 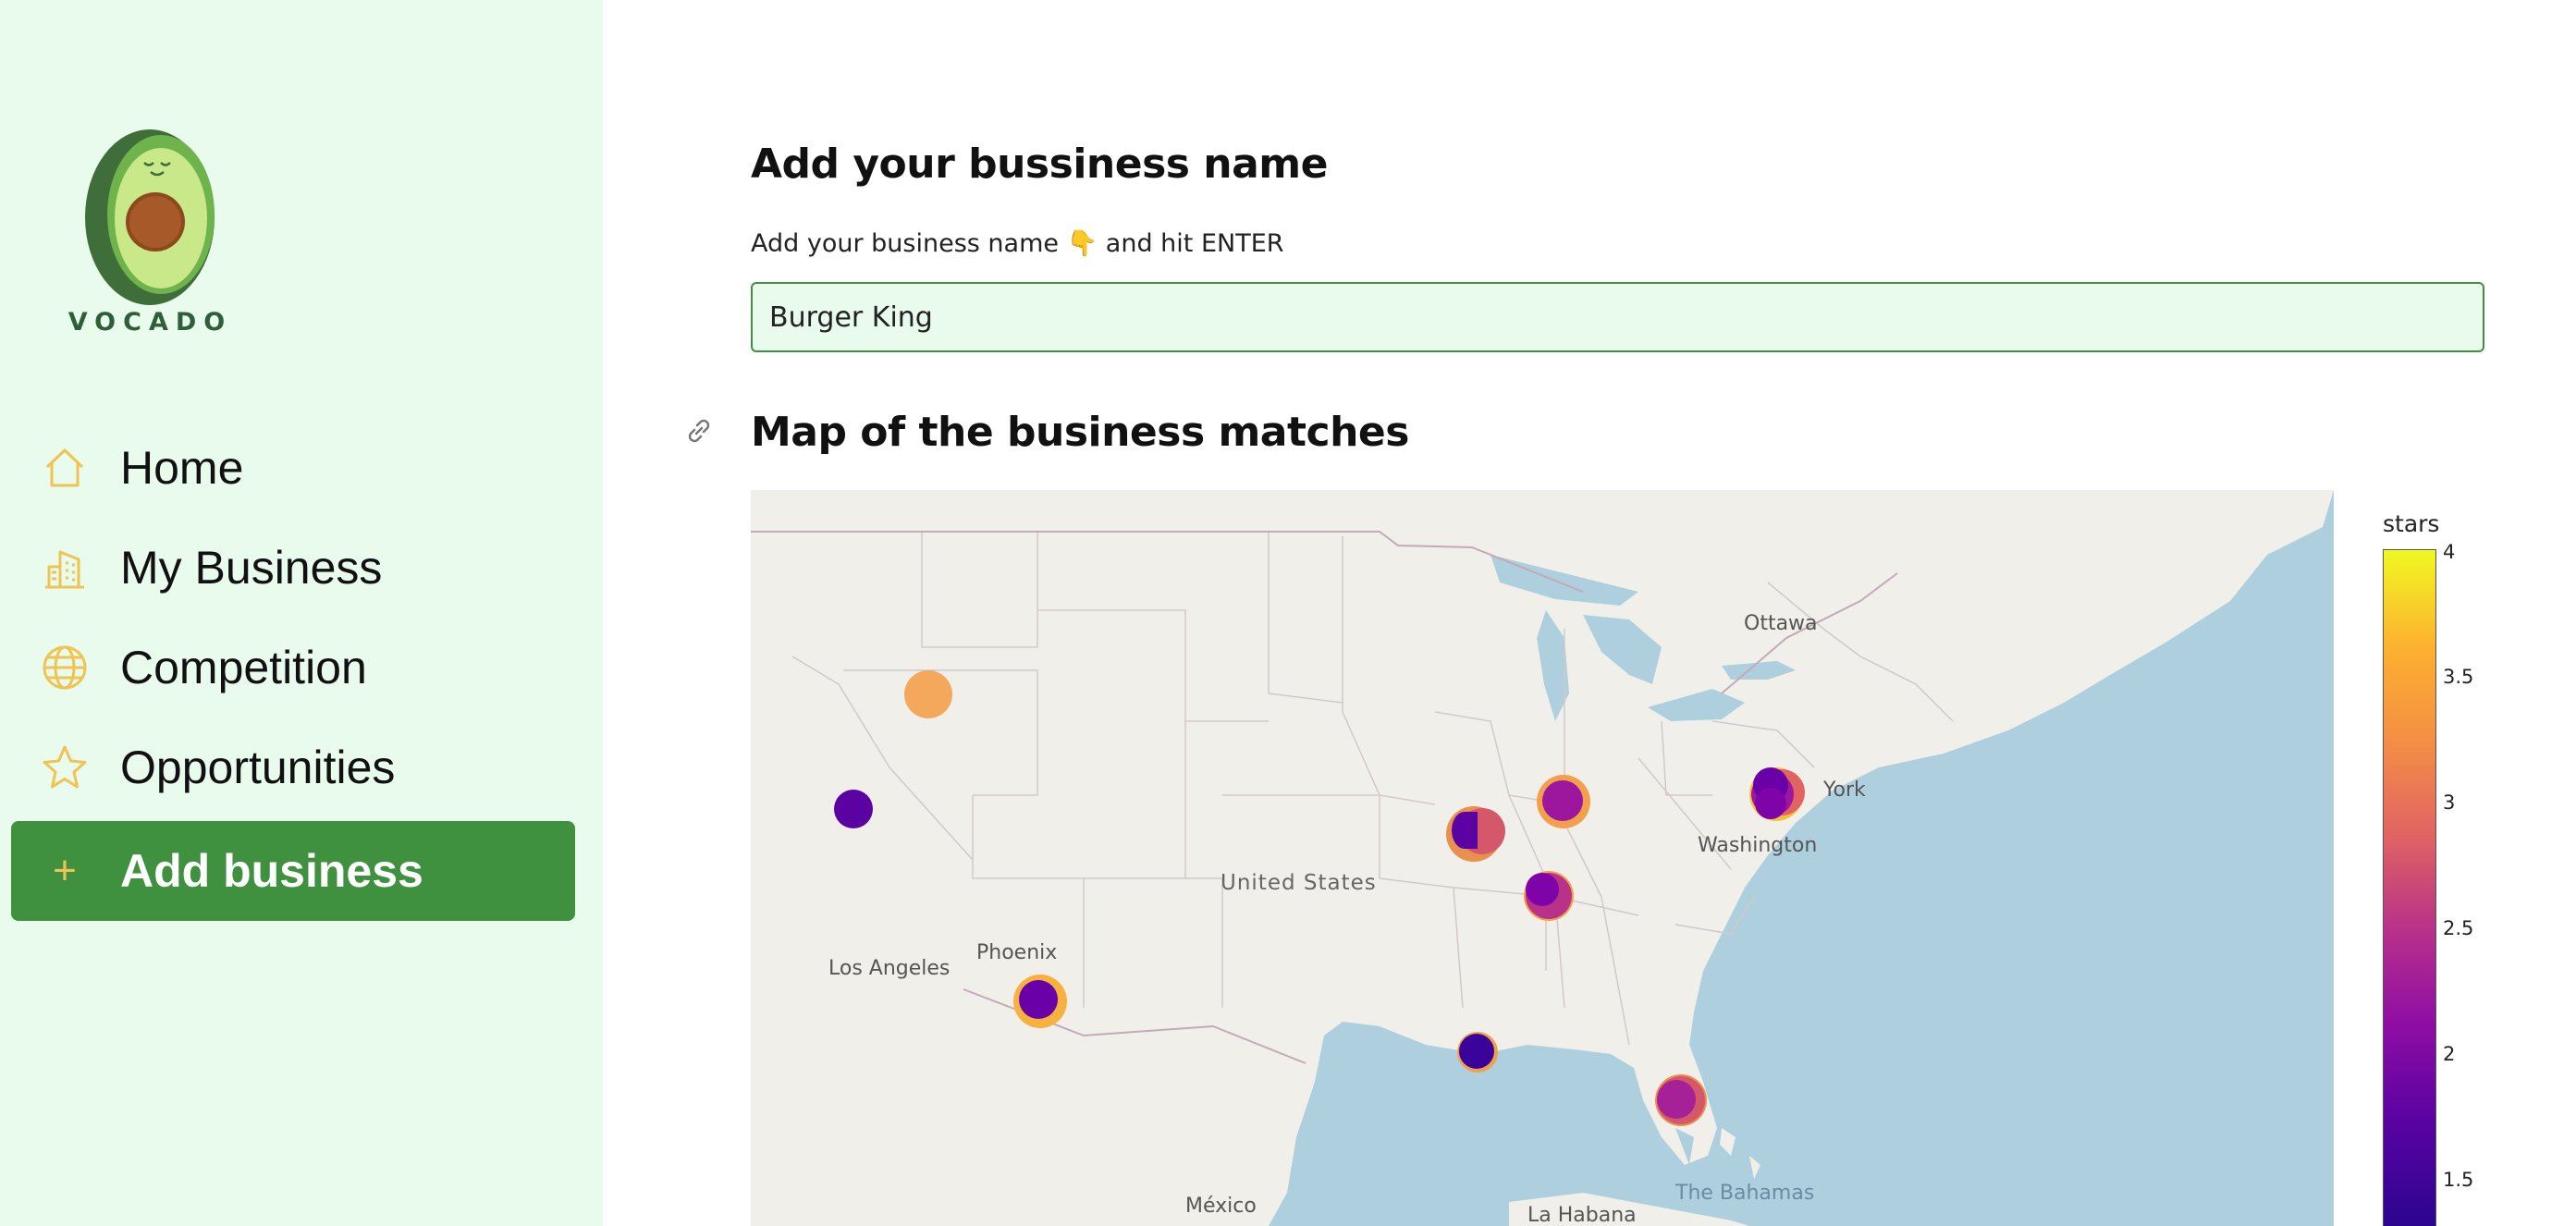 I want to click on colorbar, so click(x=2409, y=887).